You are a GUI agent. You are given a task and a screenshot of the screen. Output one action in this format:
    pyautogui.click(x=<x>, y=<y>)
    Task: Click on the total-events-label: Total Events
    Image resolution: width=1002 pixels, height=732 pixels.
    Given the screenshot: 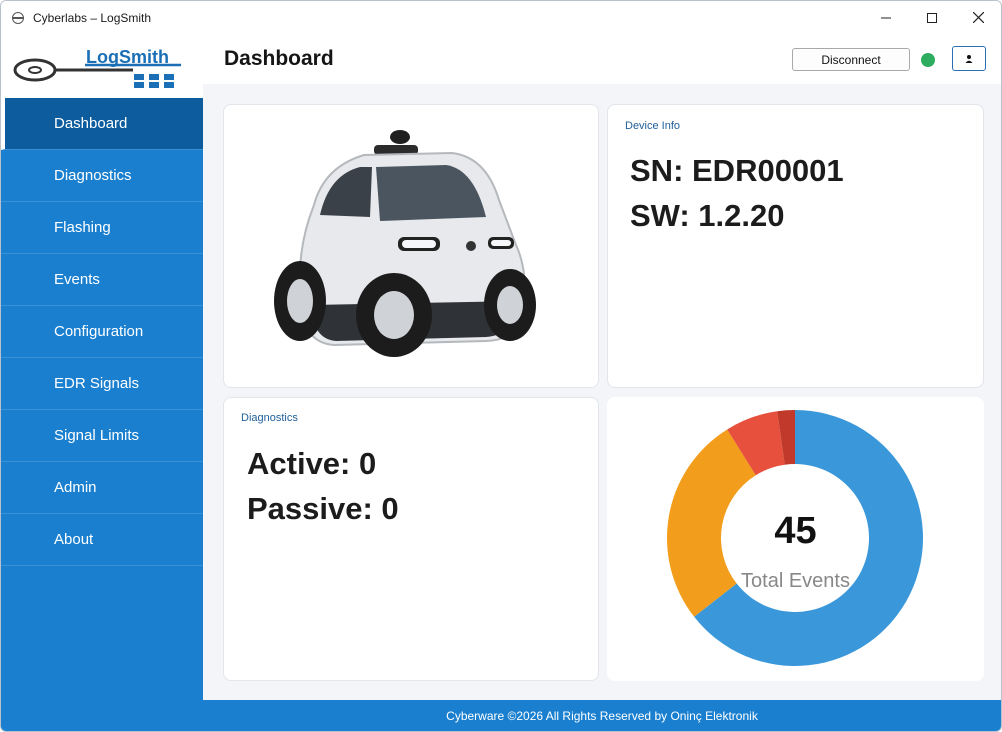 What is the action you would take?
    pyautogui.click(x=795, y=581)
    